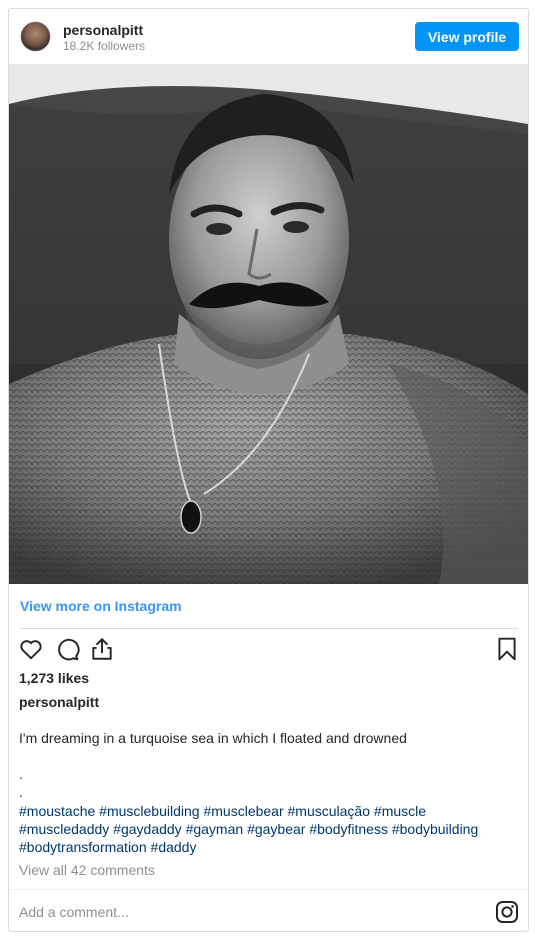 Image resolution: width=535 pixels, height=938 pixels. I want to click on hashtag-link: #bodybuilding, so click(435, 829).